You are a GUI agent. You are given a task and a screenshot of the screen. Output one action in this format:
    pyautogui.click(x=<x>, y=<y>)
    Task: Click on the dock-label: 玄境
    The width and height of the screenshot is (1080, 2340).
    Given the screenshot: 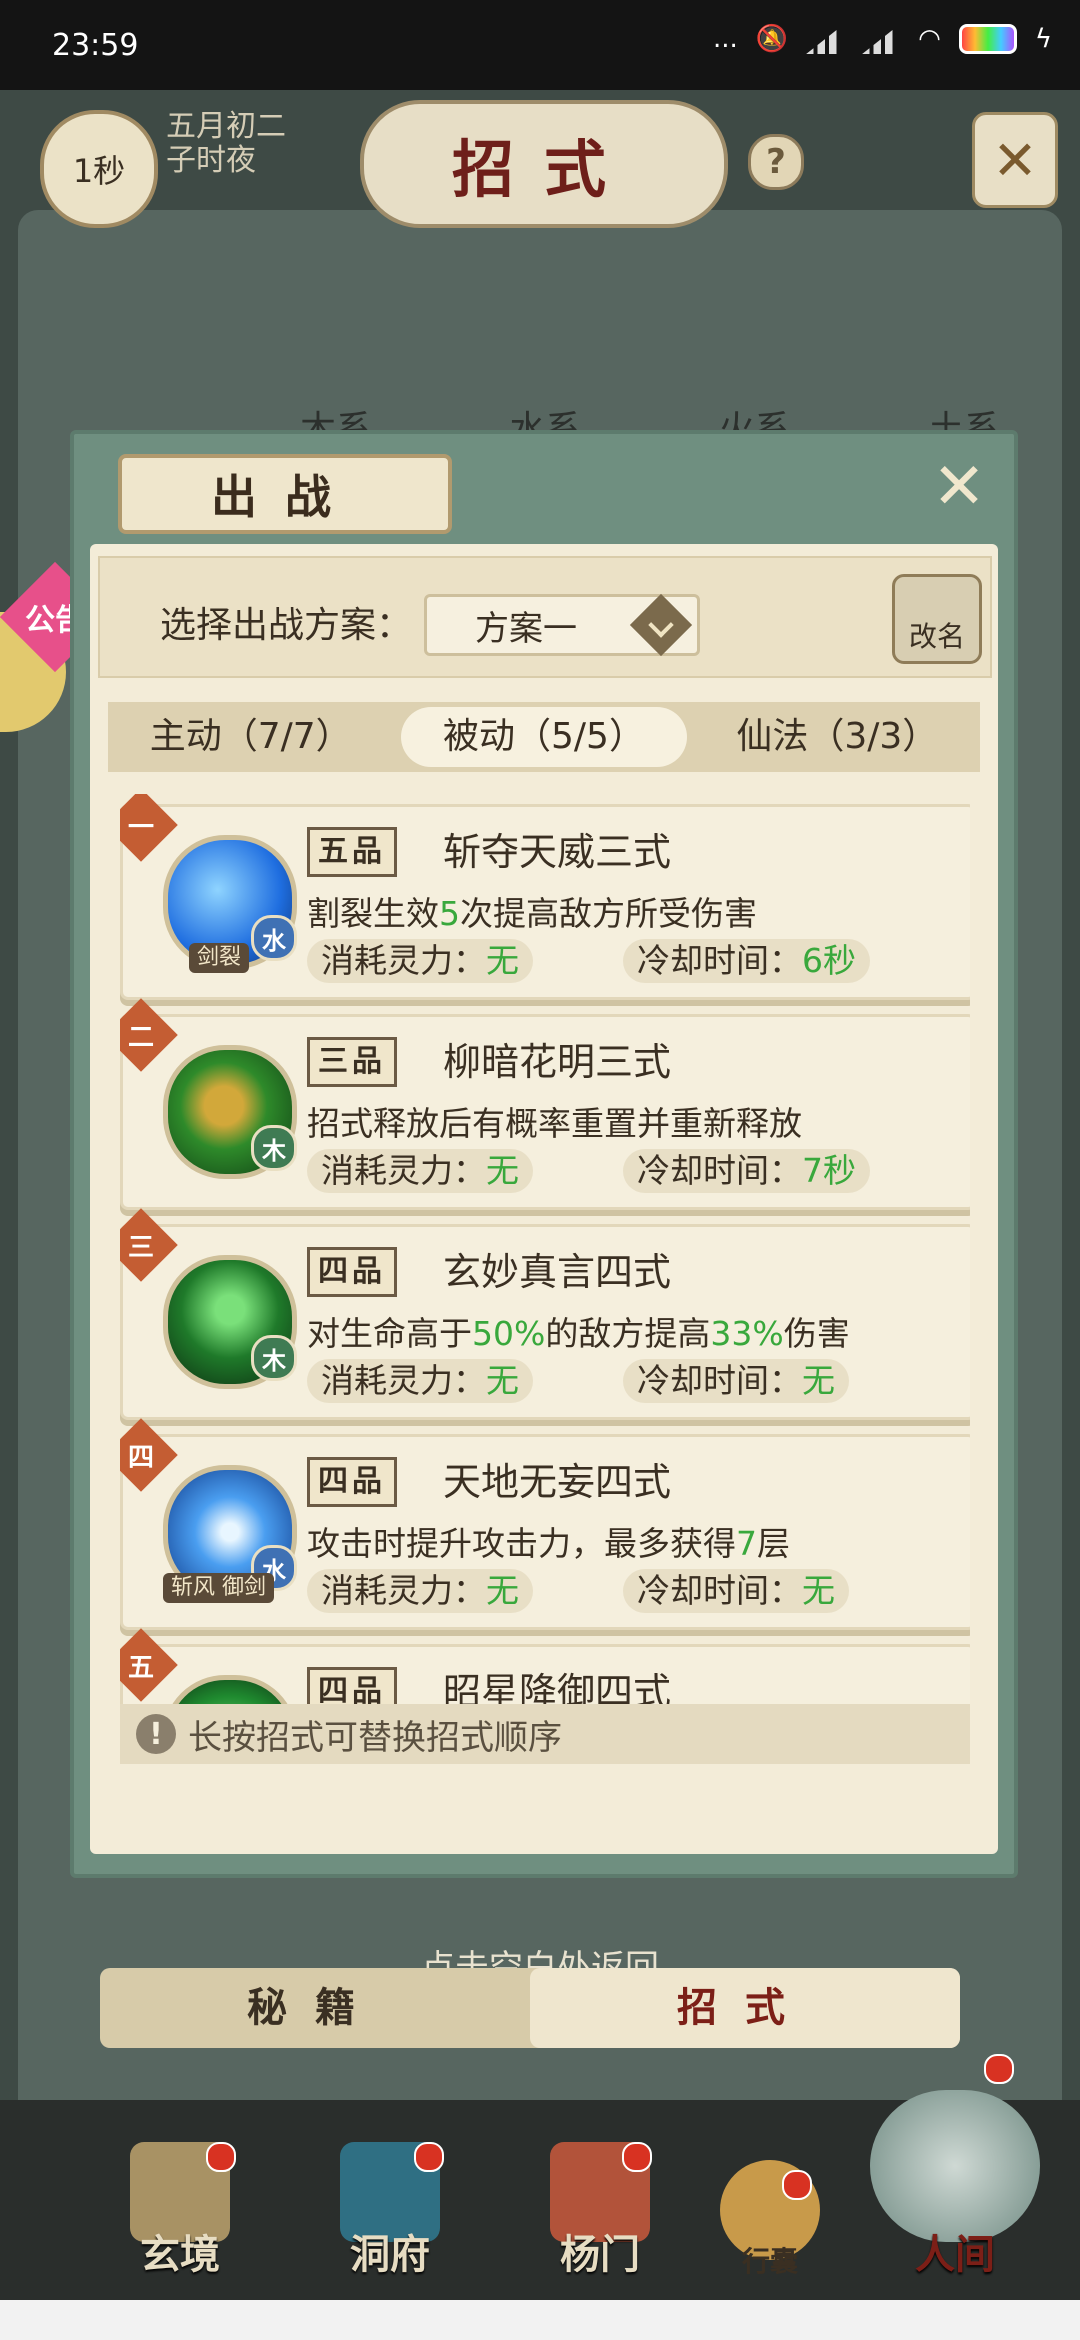 What is the action you would take?
    pyautogui.click(x=180, y=2254)
    